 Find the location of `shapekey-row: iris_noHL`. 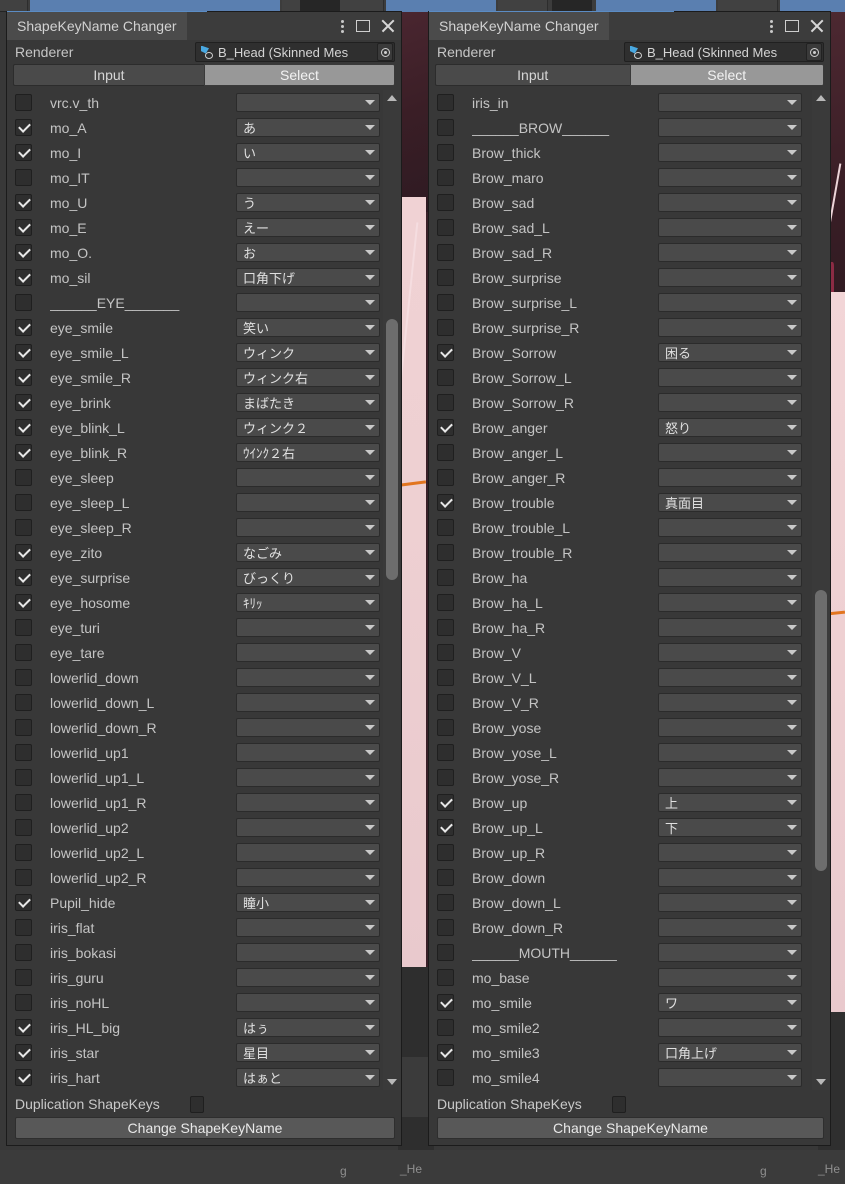

shapekey-row: iris_noHL is located at coordinates (195, 1002).